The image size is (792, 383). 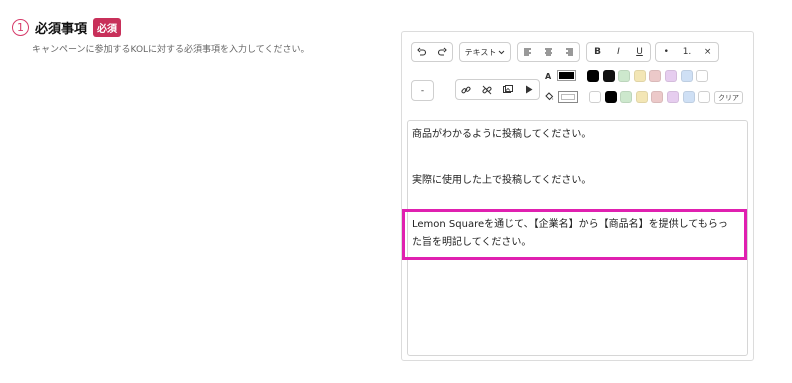 What do you see at coordinates (568, 97) in the screenshot?
I see `bg-color-preview` at bounding box center [568, 97].